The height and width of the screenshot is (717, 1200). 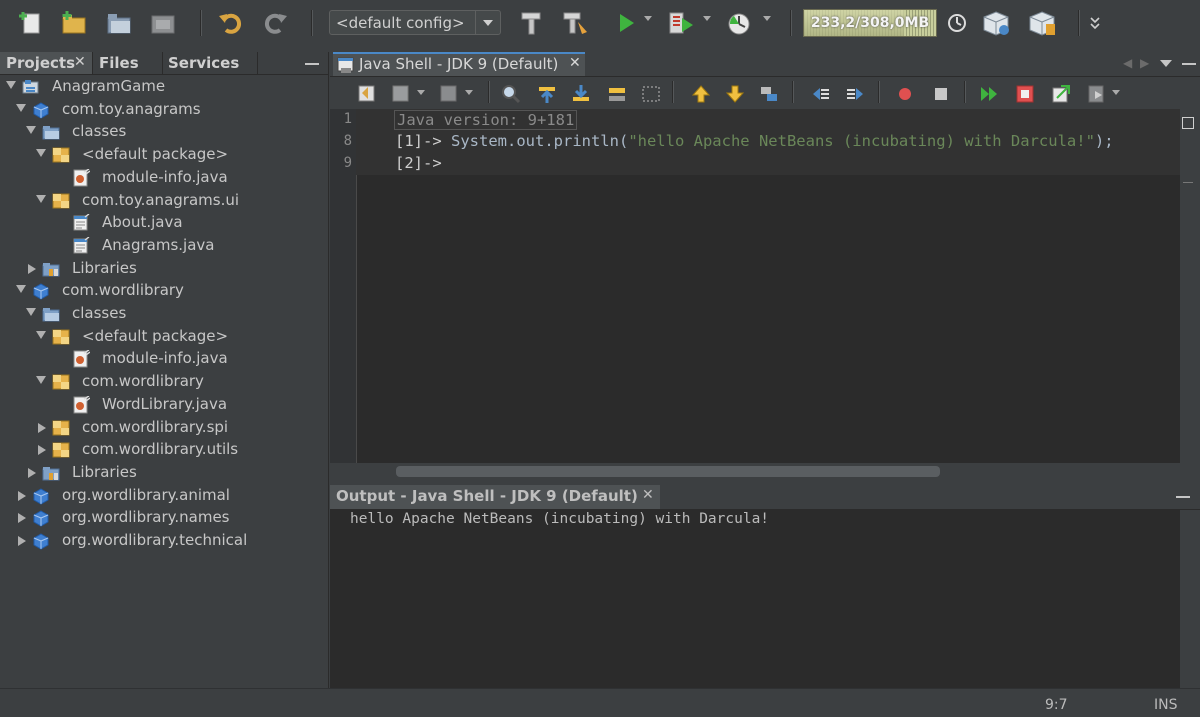 What do you see at coordinates (367, 94) in the screenshot?
I see `last-edit-icon` at bounding box center [367, 94].